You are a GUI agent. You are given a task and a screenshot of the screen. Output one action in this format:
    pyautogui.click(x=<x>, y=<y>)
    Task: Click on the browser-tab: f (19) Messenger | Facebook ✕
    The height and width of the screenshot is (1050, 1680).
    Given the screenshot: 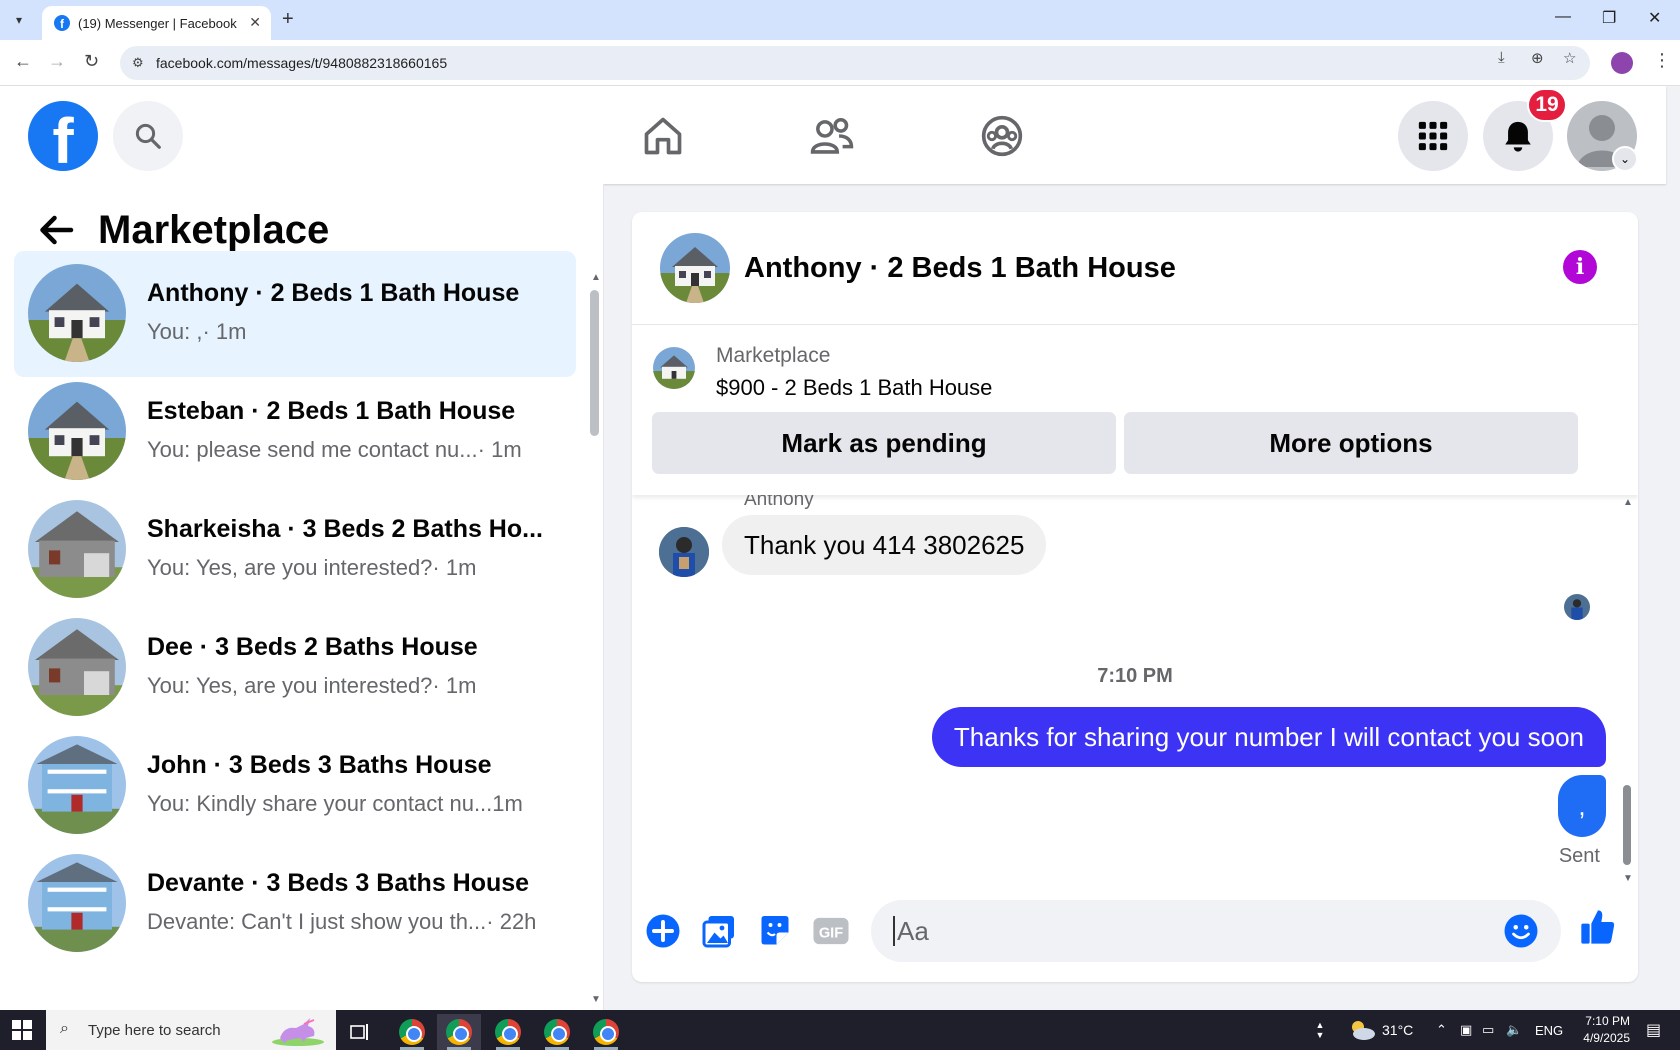 What is the action you would take?
    pyautogui.click(x=156, y=23)
    